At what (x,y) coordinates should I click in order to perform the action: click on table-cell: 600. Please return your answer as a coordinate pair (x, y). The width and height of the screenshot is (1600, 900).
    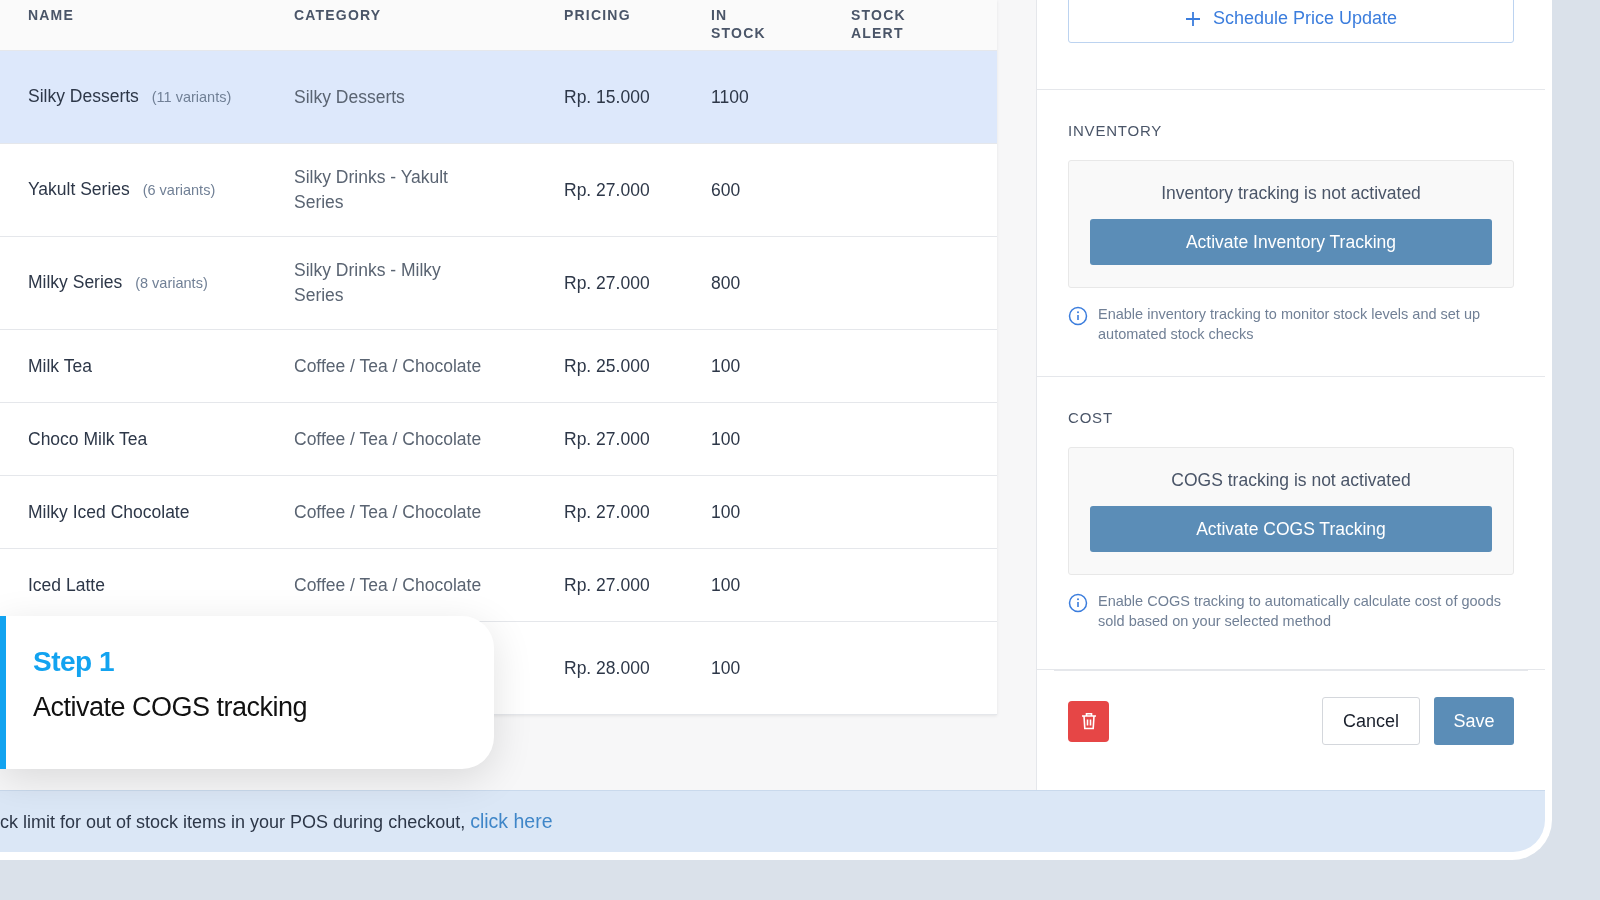
    Looking at the image, I should click on (726, 189).